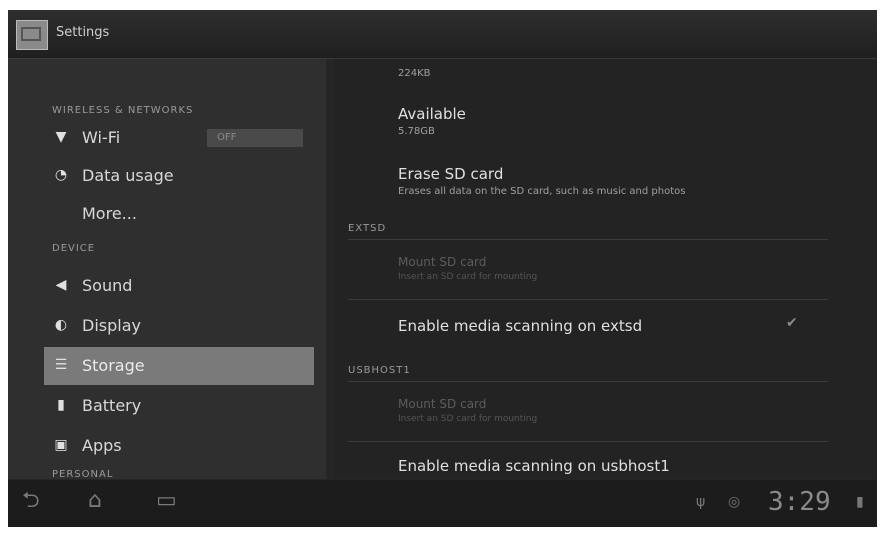  What do you see at coordinates (734, 502) in the screenshot?
I see `debug-icon: ◎` at bounding box center [734, 502].